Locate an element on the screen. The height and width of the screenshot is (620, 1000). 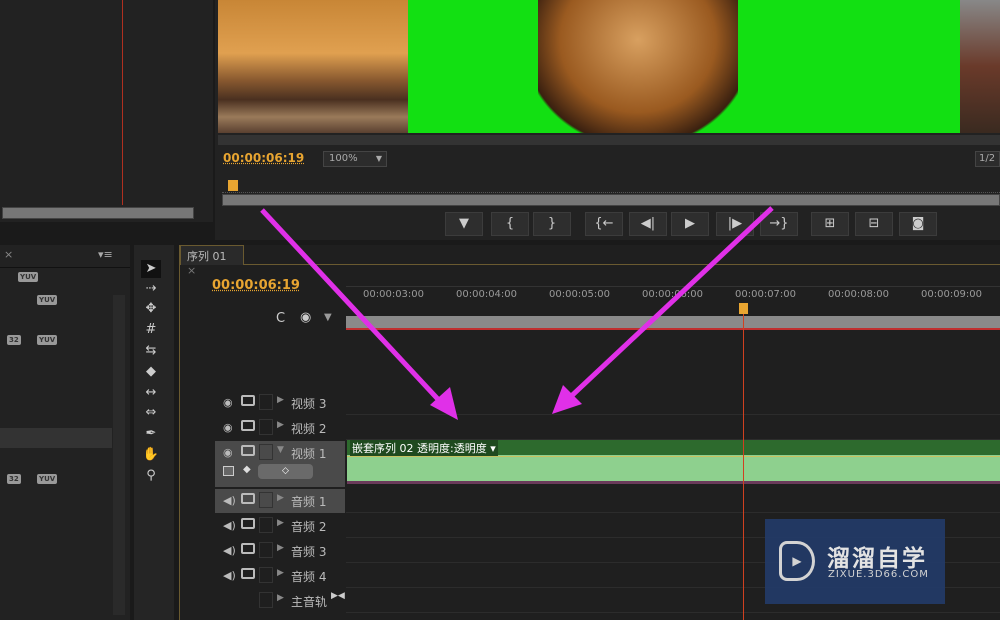
watermark-url: ZIXUE.3D66.COM is located at coordinates (878, 574).